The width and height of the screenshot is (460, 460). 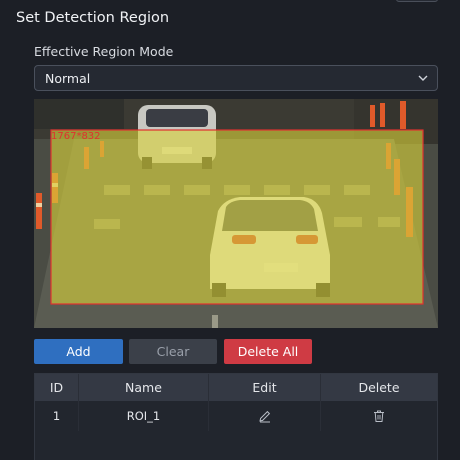 I want to click on trash-icon, so click(x=379, y=416).